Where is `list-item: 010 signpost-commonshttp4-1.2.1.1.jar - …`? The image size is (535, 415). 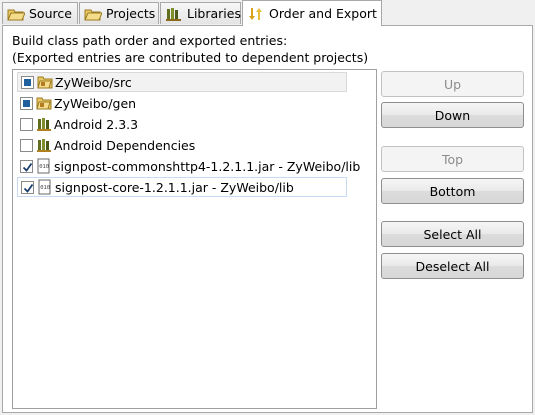 list-item: 010 signpost-commonshttp4-1.2.1.1.jar - … is located at coordinates (188, 166).